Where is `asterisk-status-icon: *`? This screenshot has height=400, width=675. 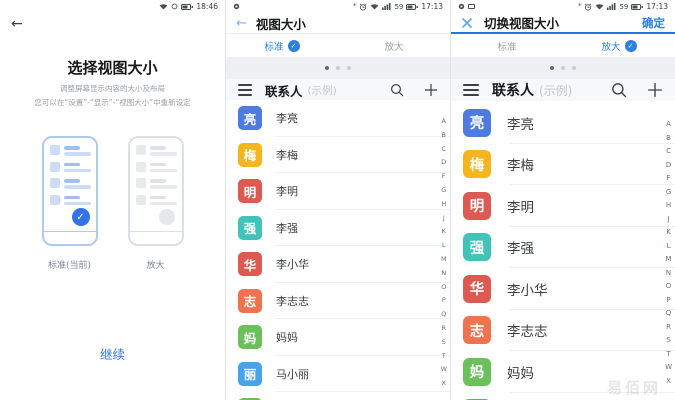
asterisk-status-icon: * is located at coordinates (579, 6).